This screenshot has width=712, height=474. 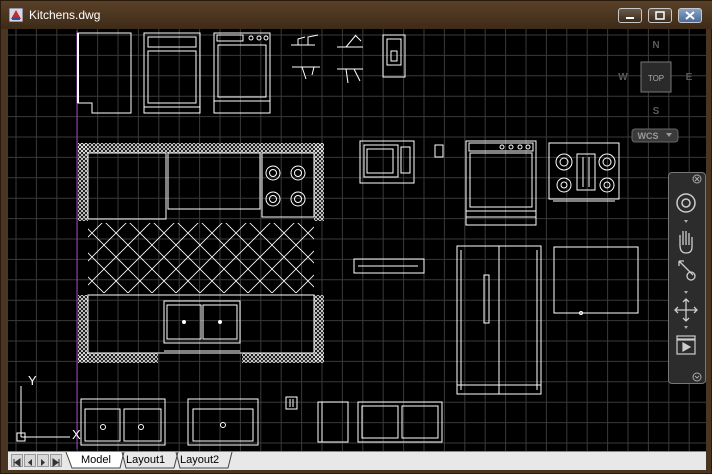 What do you see at coordinates (96, 460) in the screenshot?
I see `tab-model: Model` at bounding box center [96, 460].